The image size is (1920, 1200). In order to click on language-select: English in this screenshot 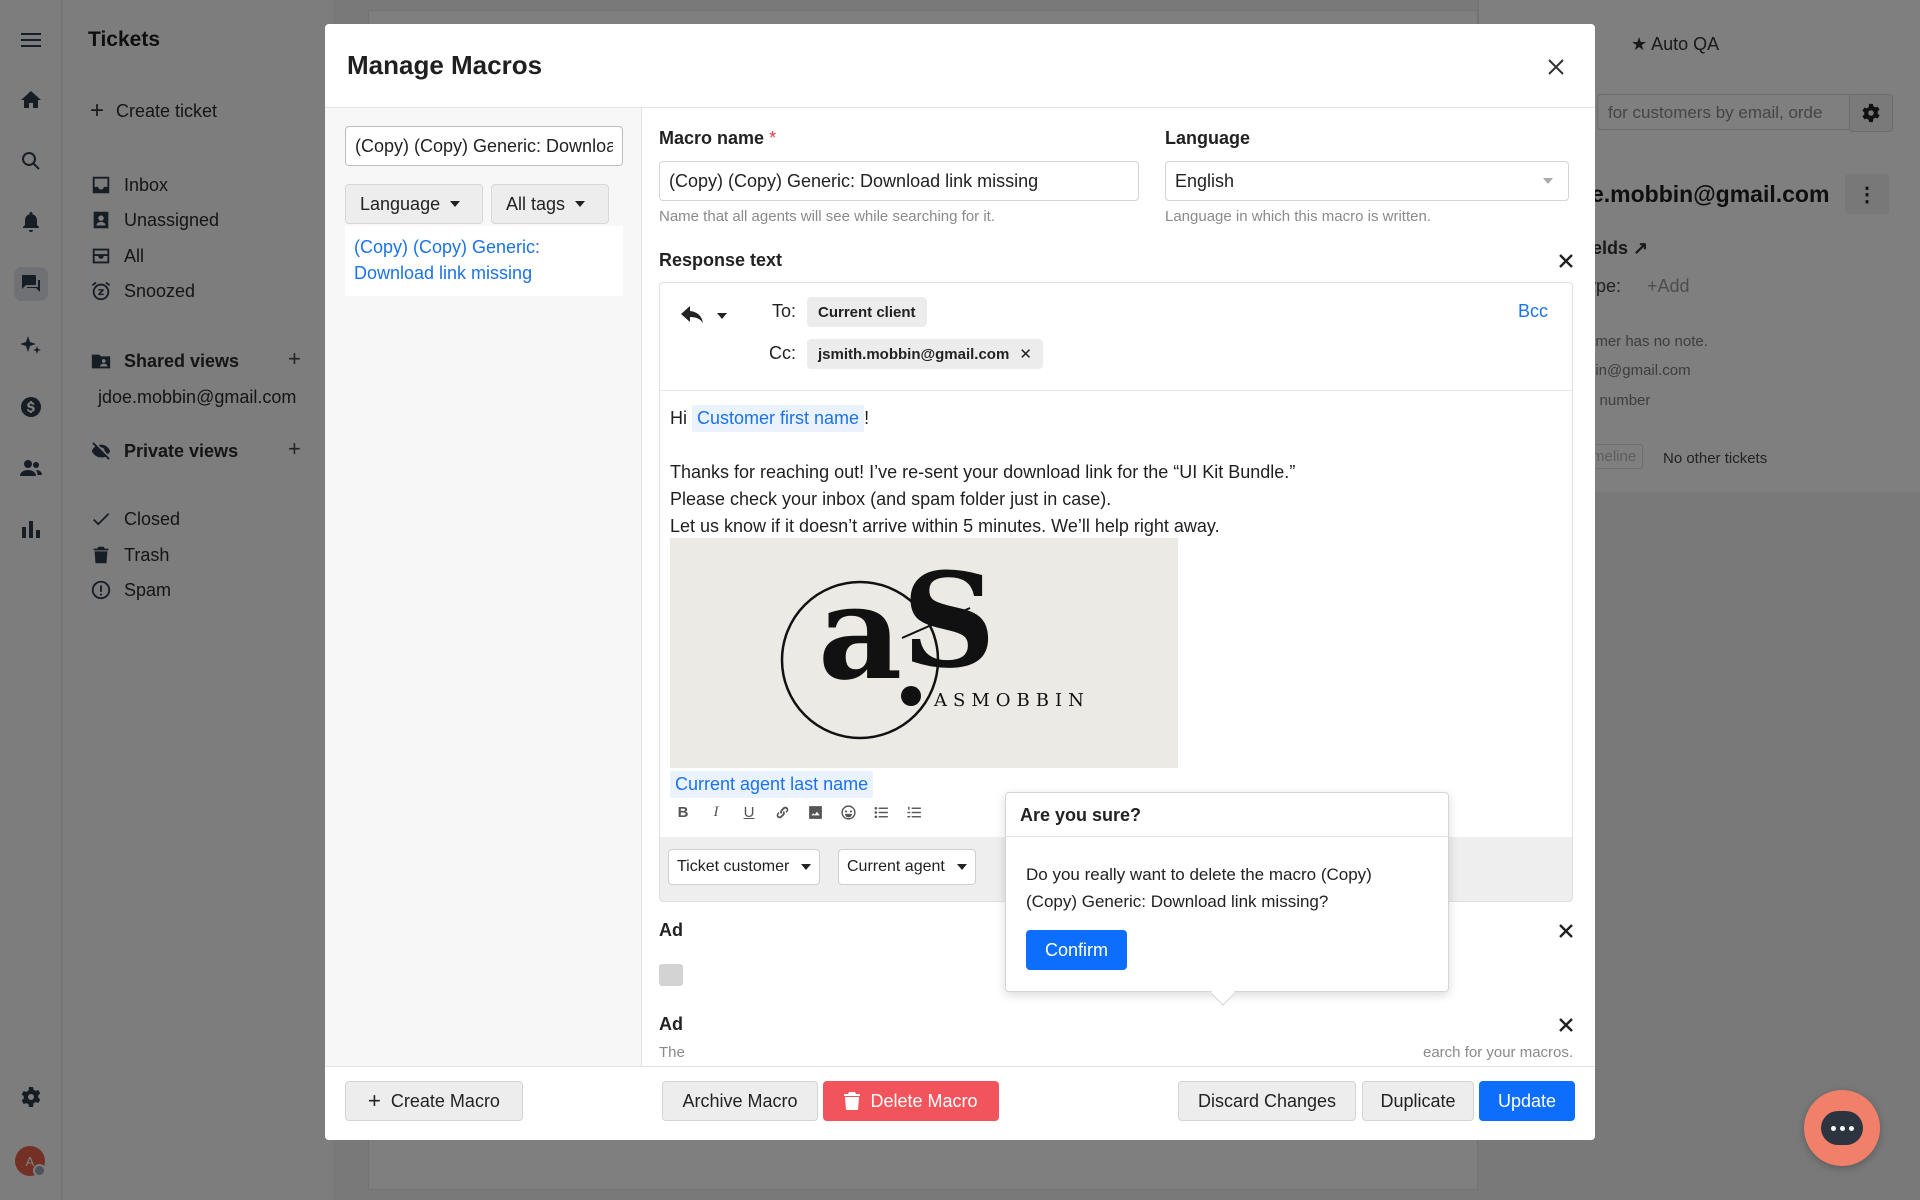, I will do `click(1367, 181)`.